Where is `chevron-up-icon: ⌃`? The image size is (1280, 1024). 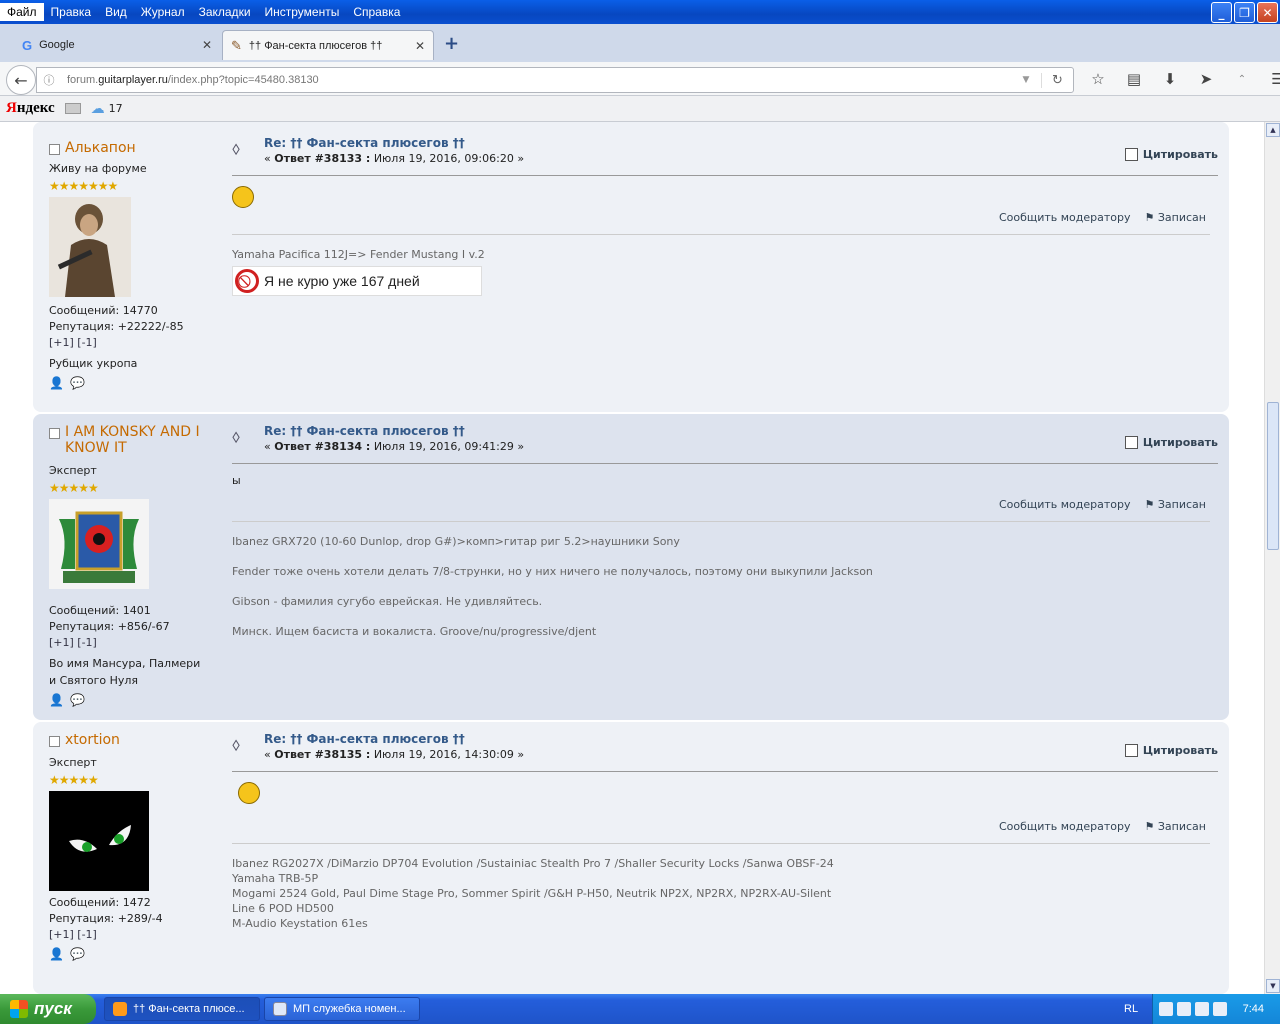
chevron-up-icon: ⌃ is located at coordinates (1242, 79).